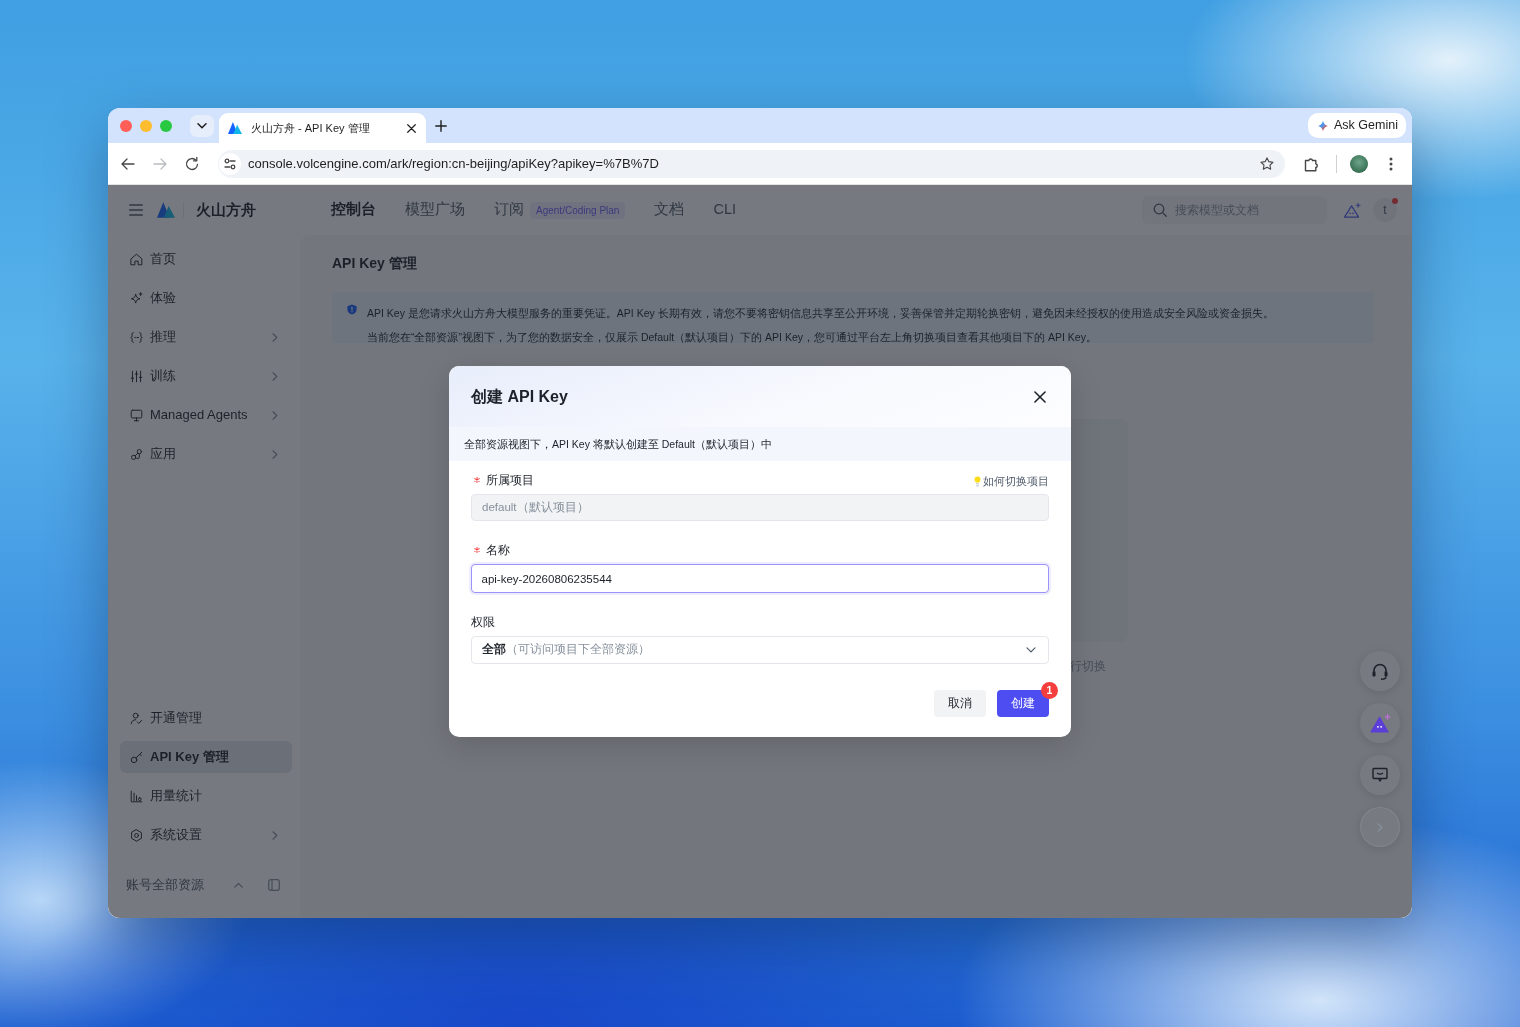  Describe the element at coordinates (760, 578) in the screenshot. I see `text-input: api-key-20260806235544` at that location.